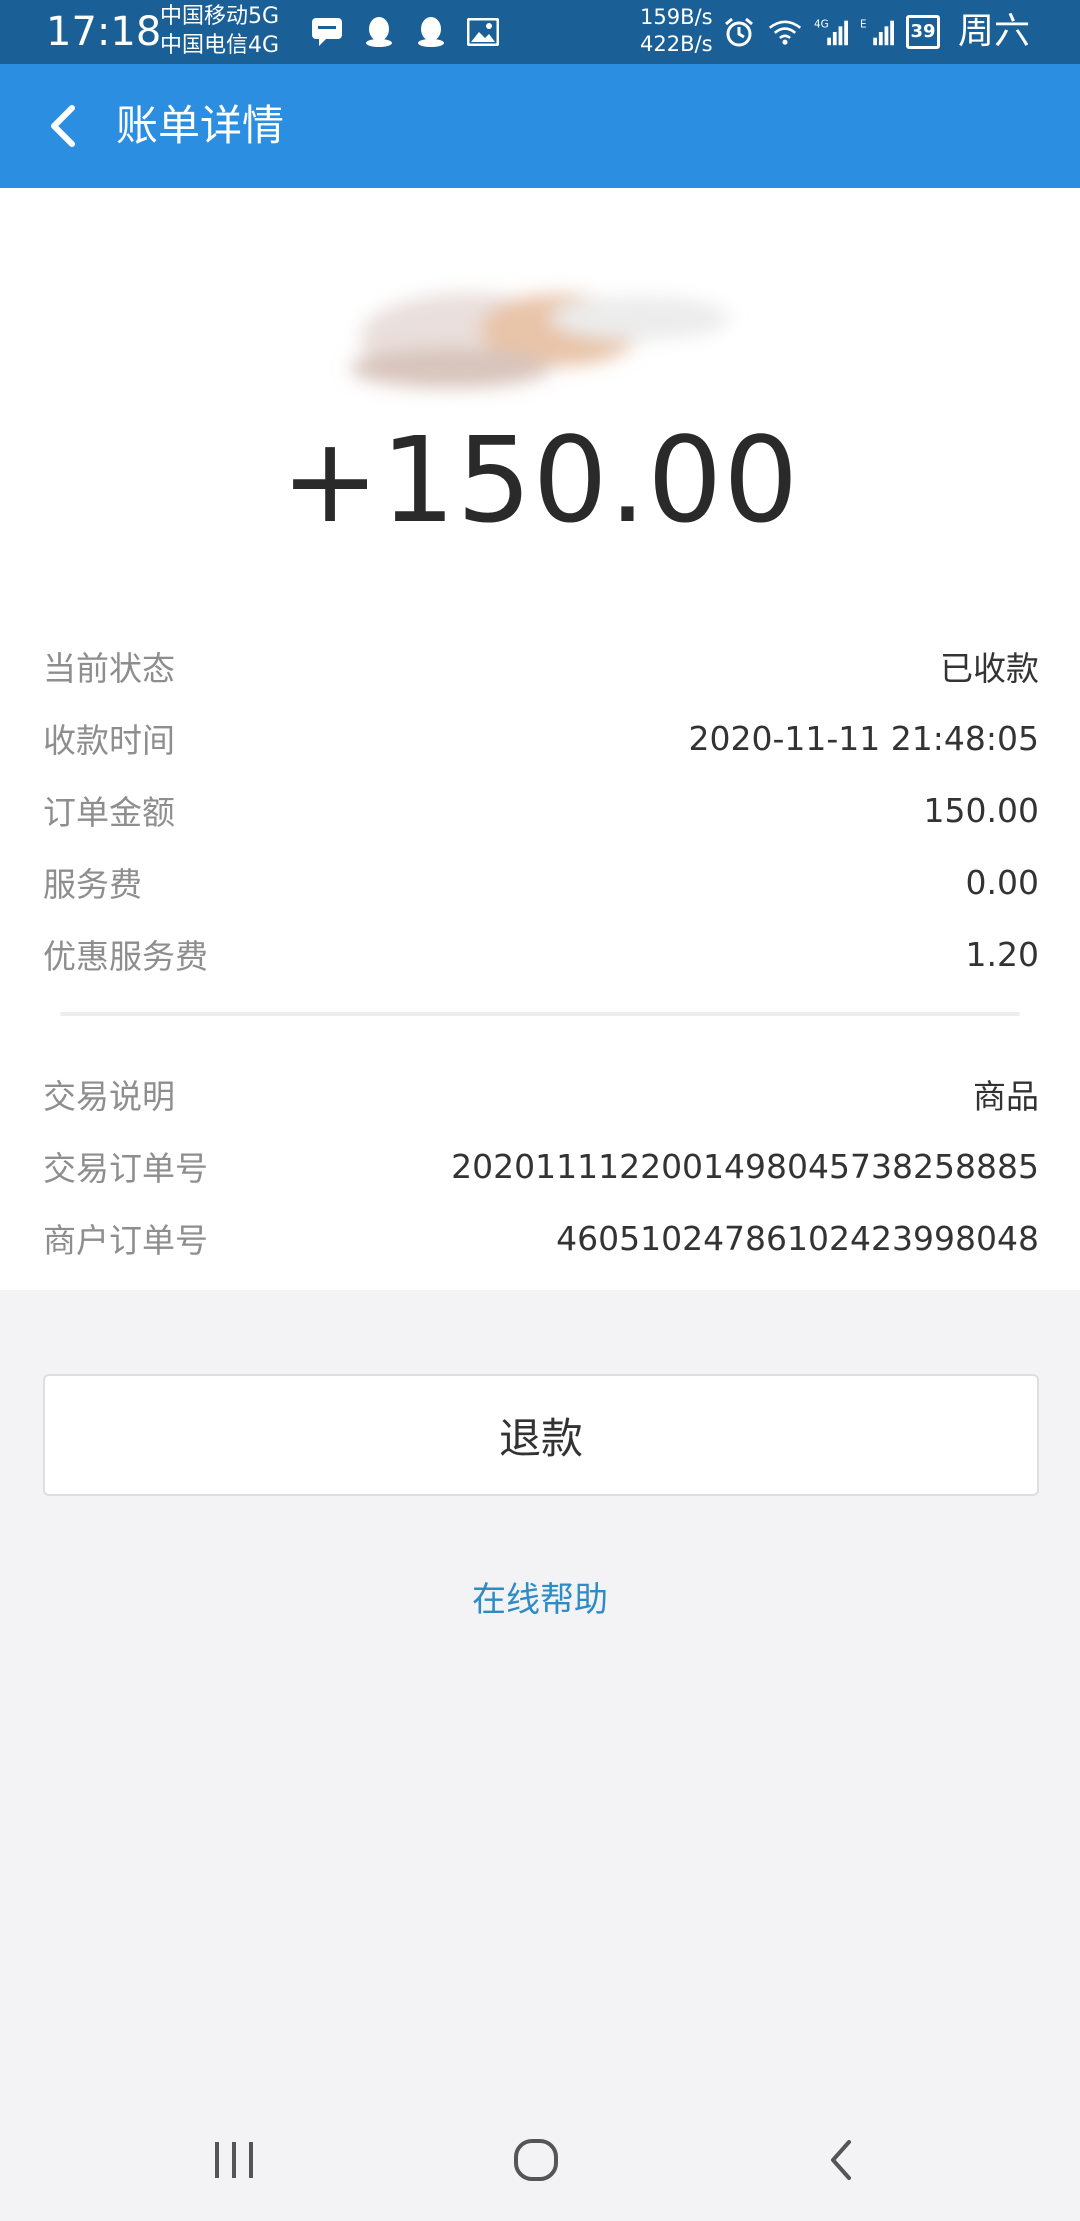 Image resolution: width=1080 pixels, height=2221 pixels. Describe the element at coordinates (863, 24) in the screenshot. I see `svg-text: E` at that location.